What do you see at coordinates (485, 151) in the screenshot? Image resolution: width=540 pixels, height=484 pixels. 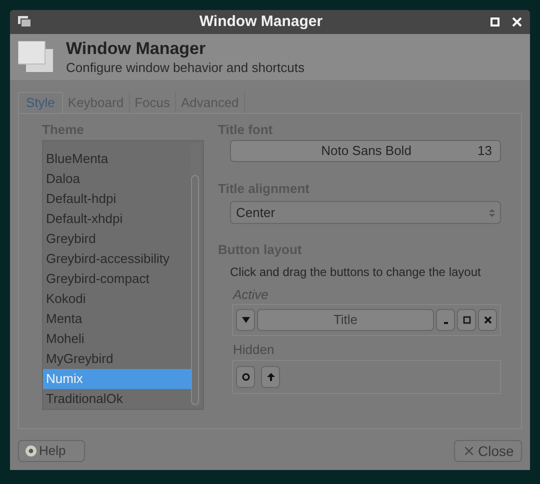 I see `font-size: 13` at bounding box center [485, 151].